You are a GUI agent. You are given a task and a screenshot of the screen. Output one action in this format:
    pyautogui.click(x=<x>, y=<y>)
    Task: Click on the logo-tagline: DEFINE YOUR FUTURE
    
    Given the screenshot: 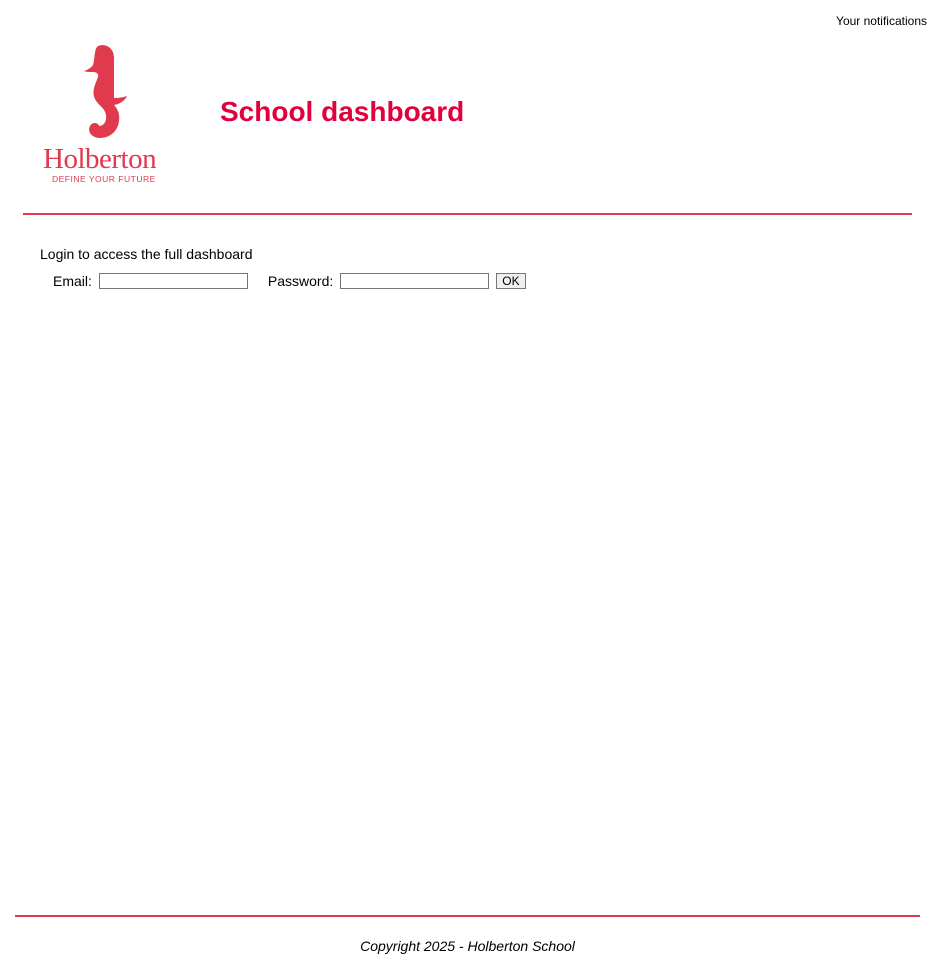 What is the action you would take?
    pyautogui.click(x=104, y=179)
    